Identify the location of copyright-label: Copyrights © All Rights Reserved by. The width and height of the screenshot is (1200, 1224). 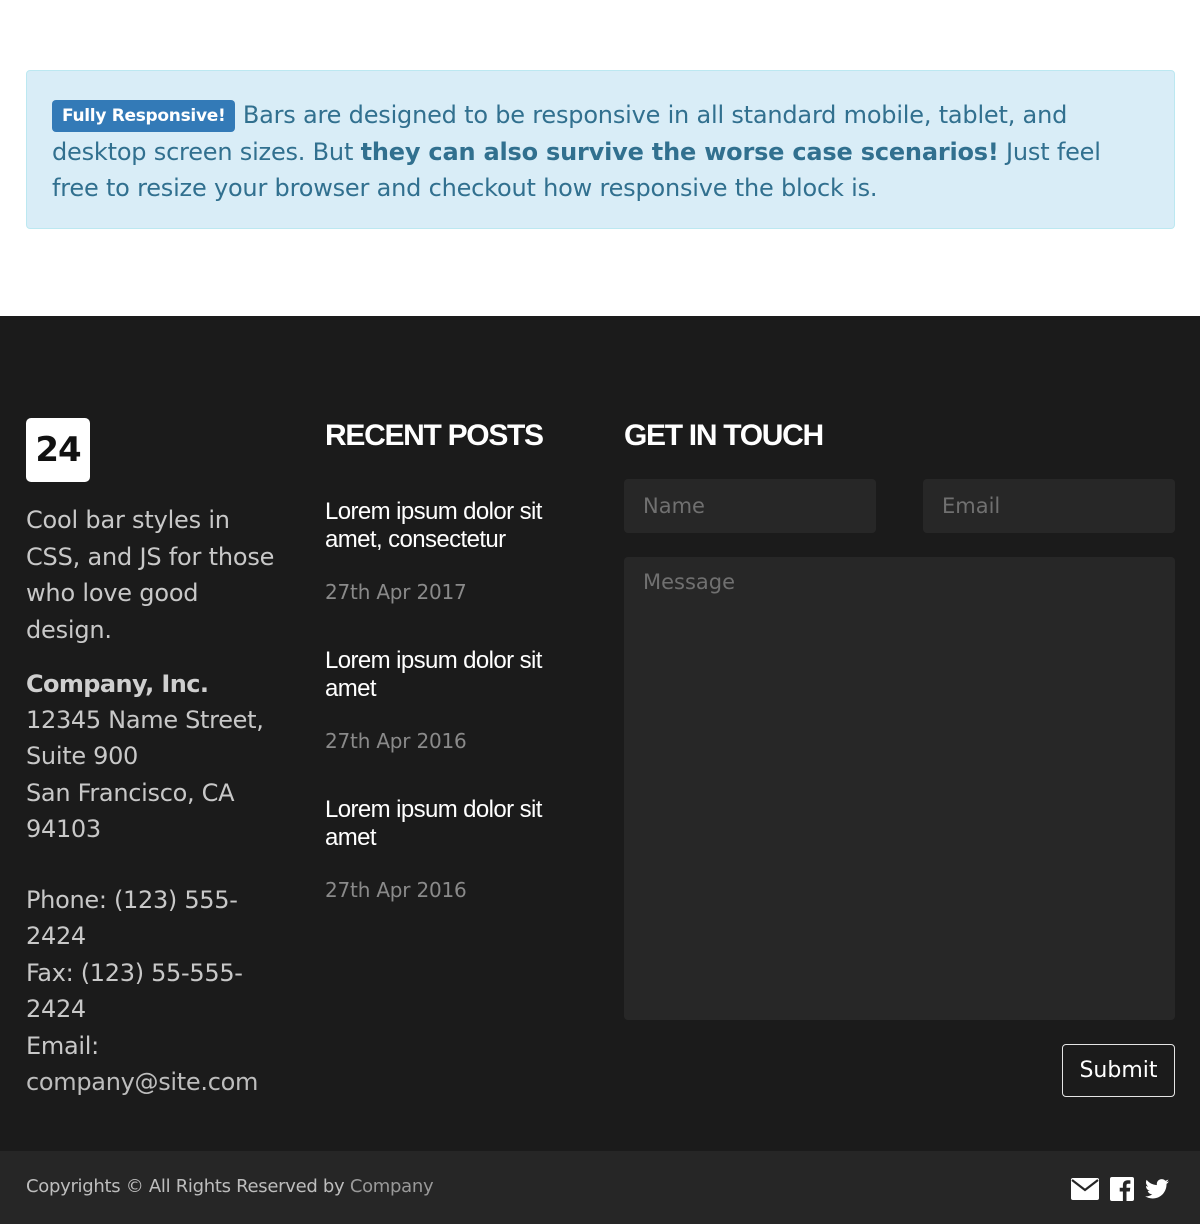
(188, 1186).